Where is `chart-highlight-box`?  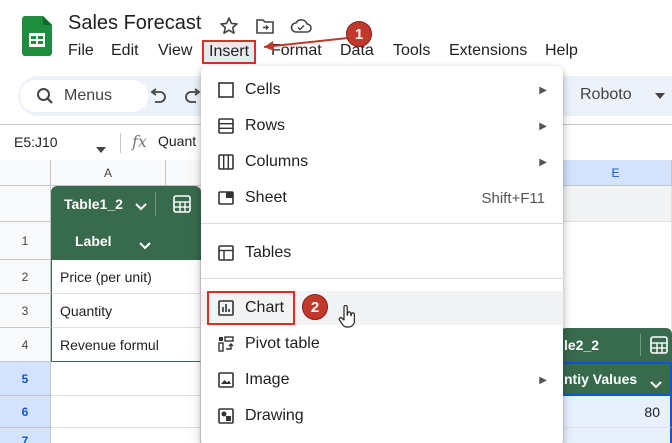
chart-highlight-box is located at coordinates (251, 308).